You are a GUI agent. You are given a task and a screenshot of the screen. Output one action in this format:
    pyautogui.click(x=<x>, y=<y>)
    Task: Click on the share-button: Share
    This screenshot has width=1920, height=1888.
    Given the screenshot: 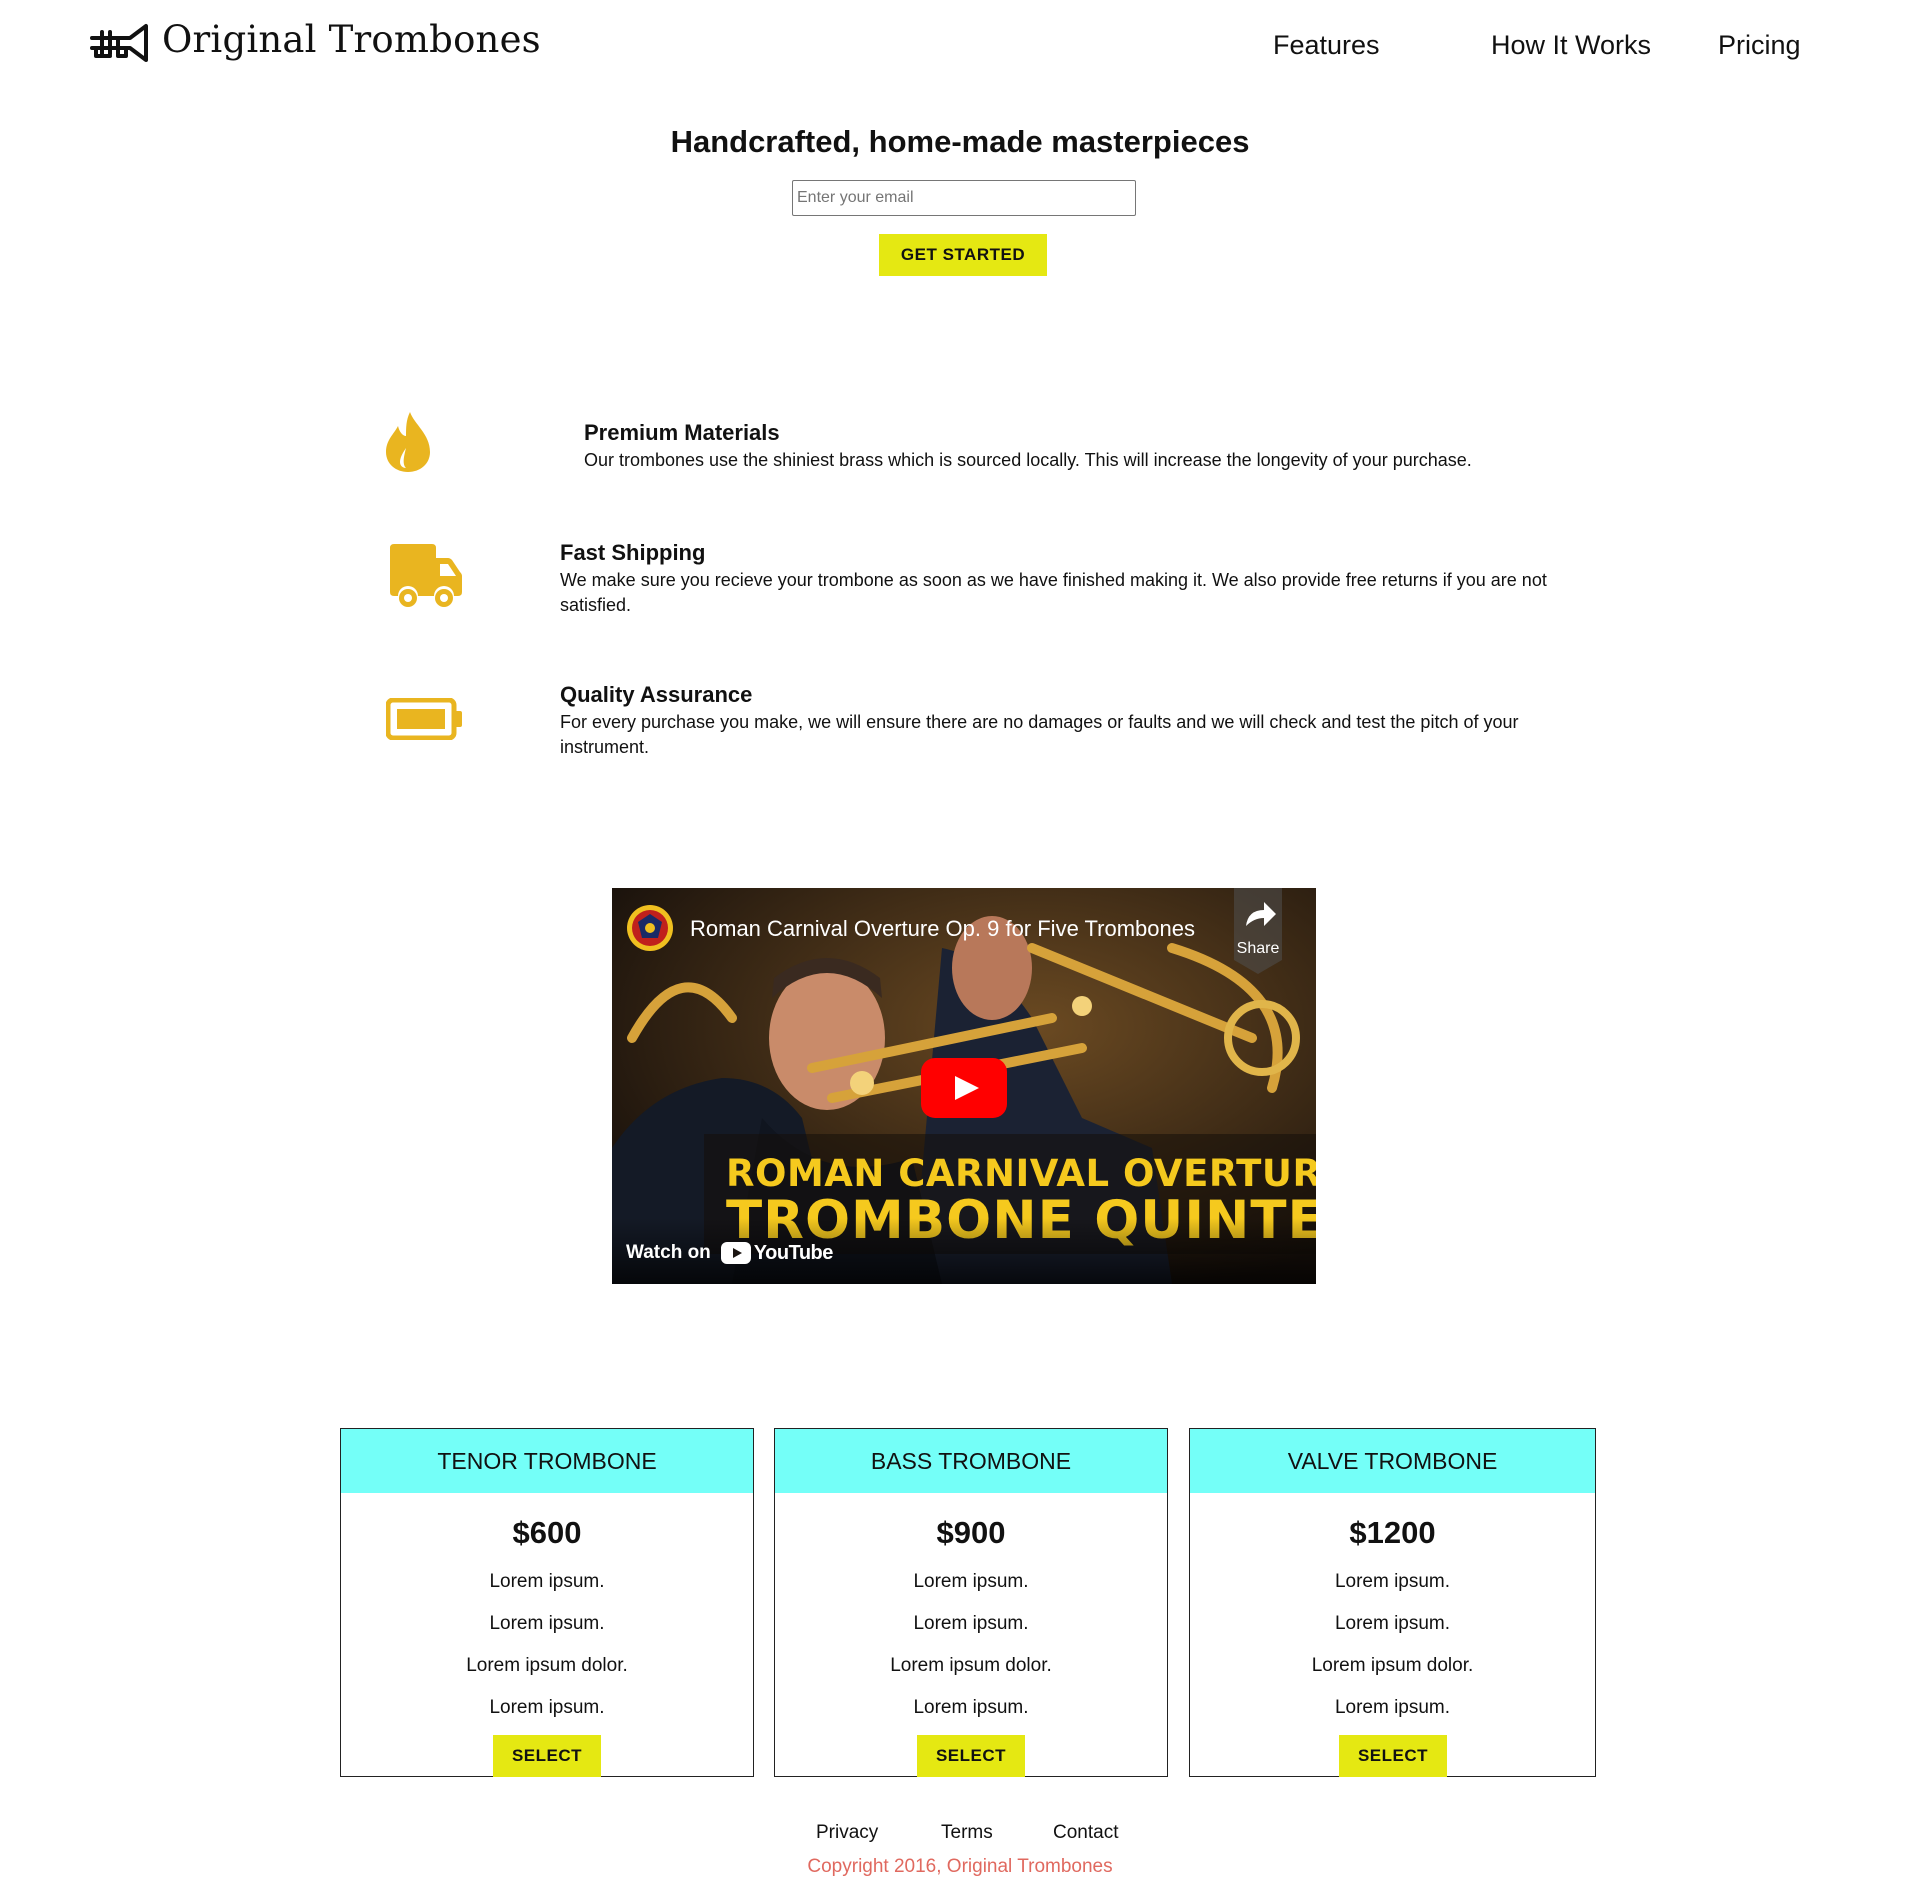 What is the action you would take?
    pyautogui.click(x=1258, y=931)
    